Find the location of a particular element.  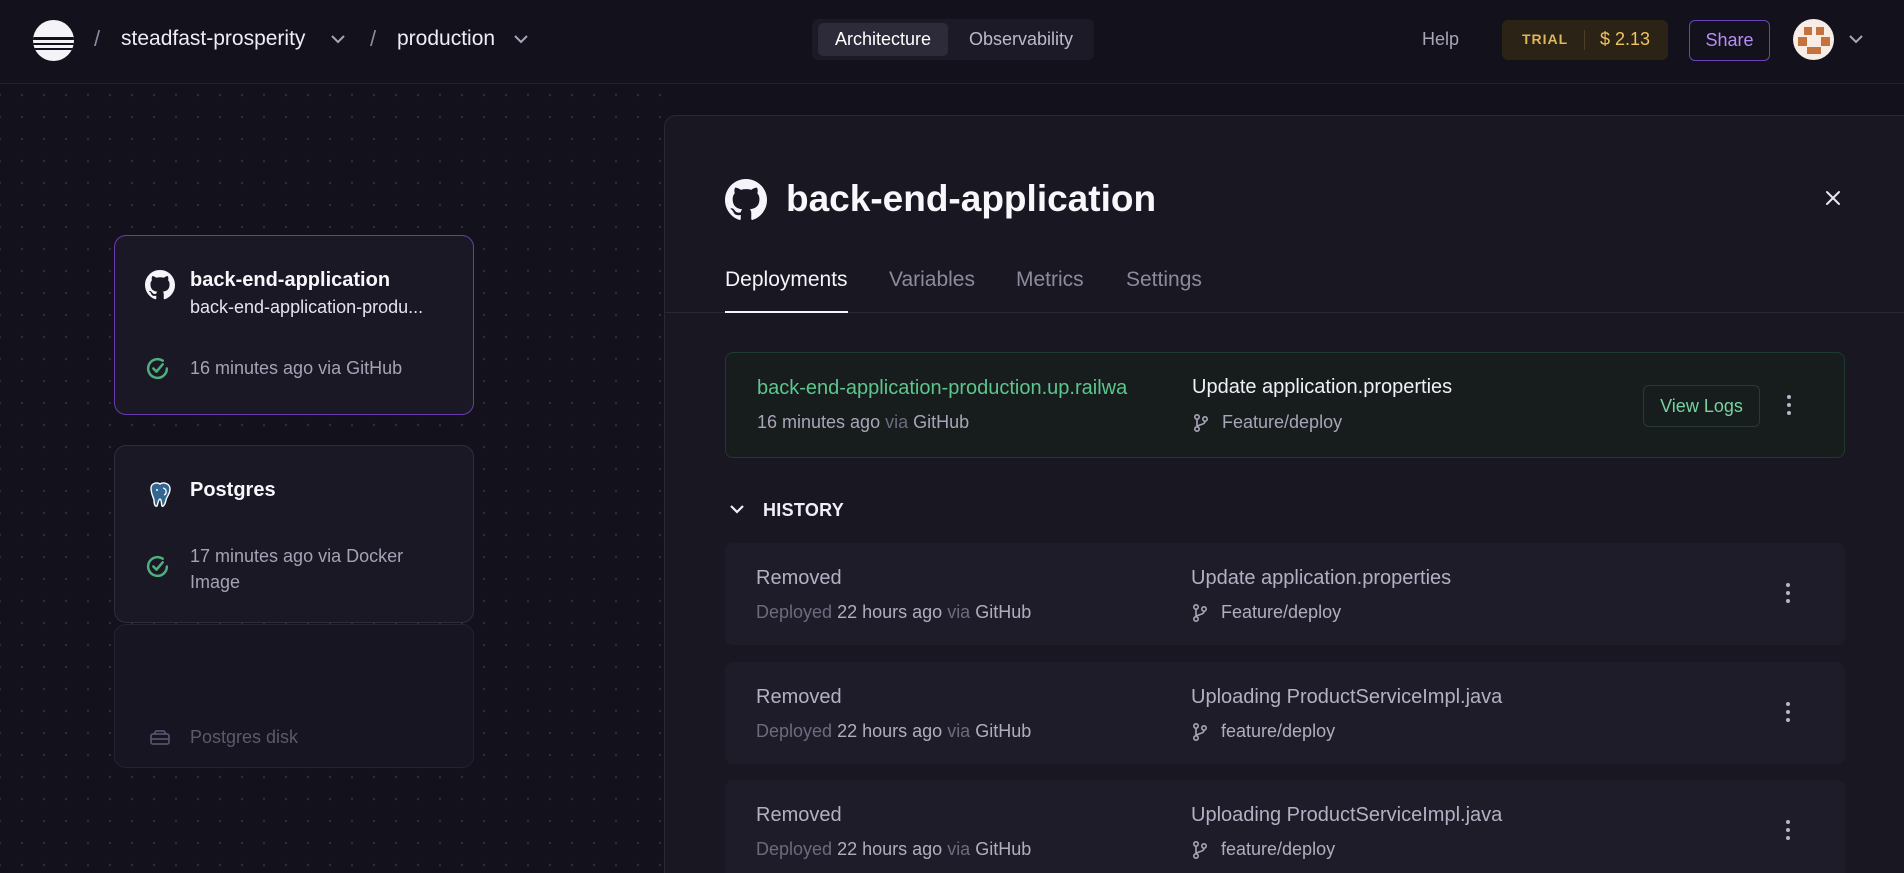

tab-variables: Variables is located at coordinates (932, 290).